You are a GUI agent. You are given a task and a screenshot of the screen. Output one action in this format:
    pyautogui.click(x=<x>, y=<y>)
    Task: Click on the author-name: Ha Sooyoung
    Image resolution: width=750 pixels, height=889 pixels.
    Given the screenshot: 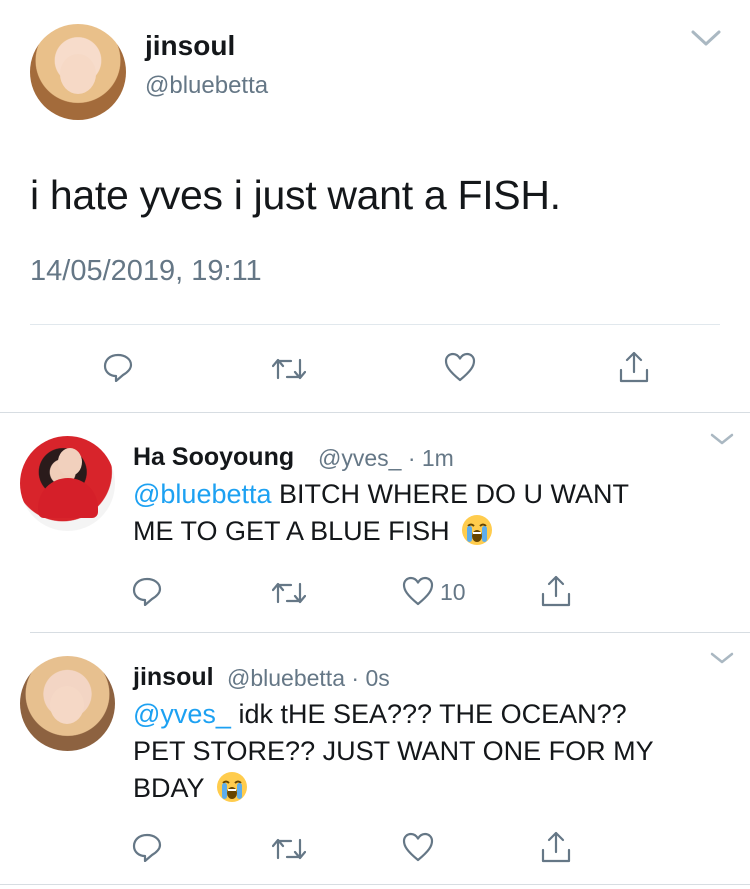 What is the action you would take?
    pyautogui.click(x=213, y=457)
    